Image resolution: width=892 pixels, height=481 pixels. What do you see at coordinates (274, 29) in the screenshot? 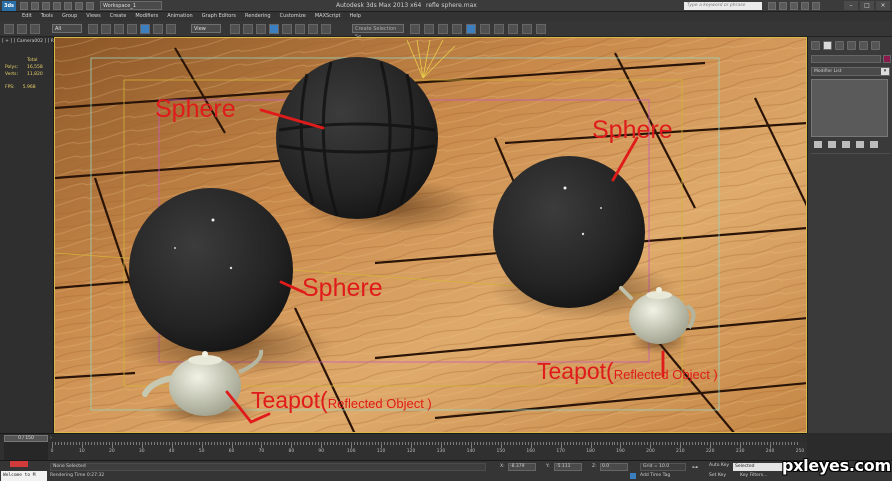
I see `snap-toggle-icon` at bounding box center [274, 29].